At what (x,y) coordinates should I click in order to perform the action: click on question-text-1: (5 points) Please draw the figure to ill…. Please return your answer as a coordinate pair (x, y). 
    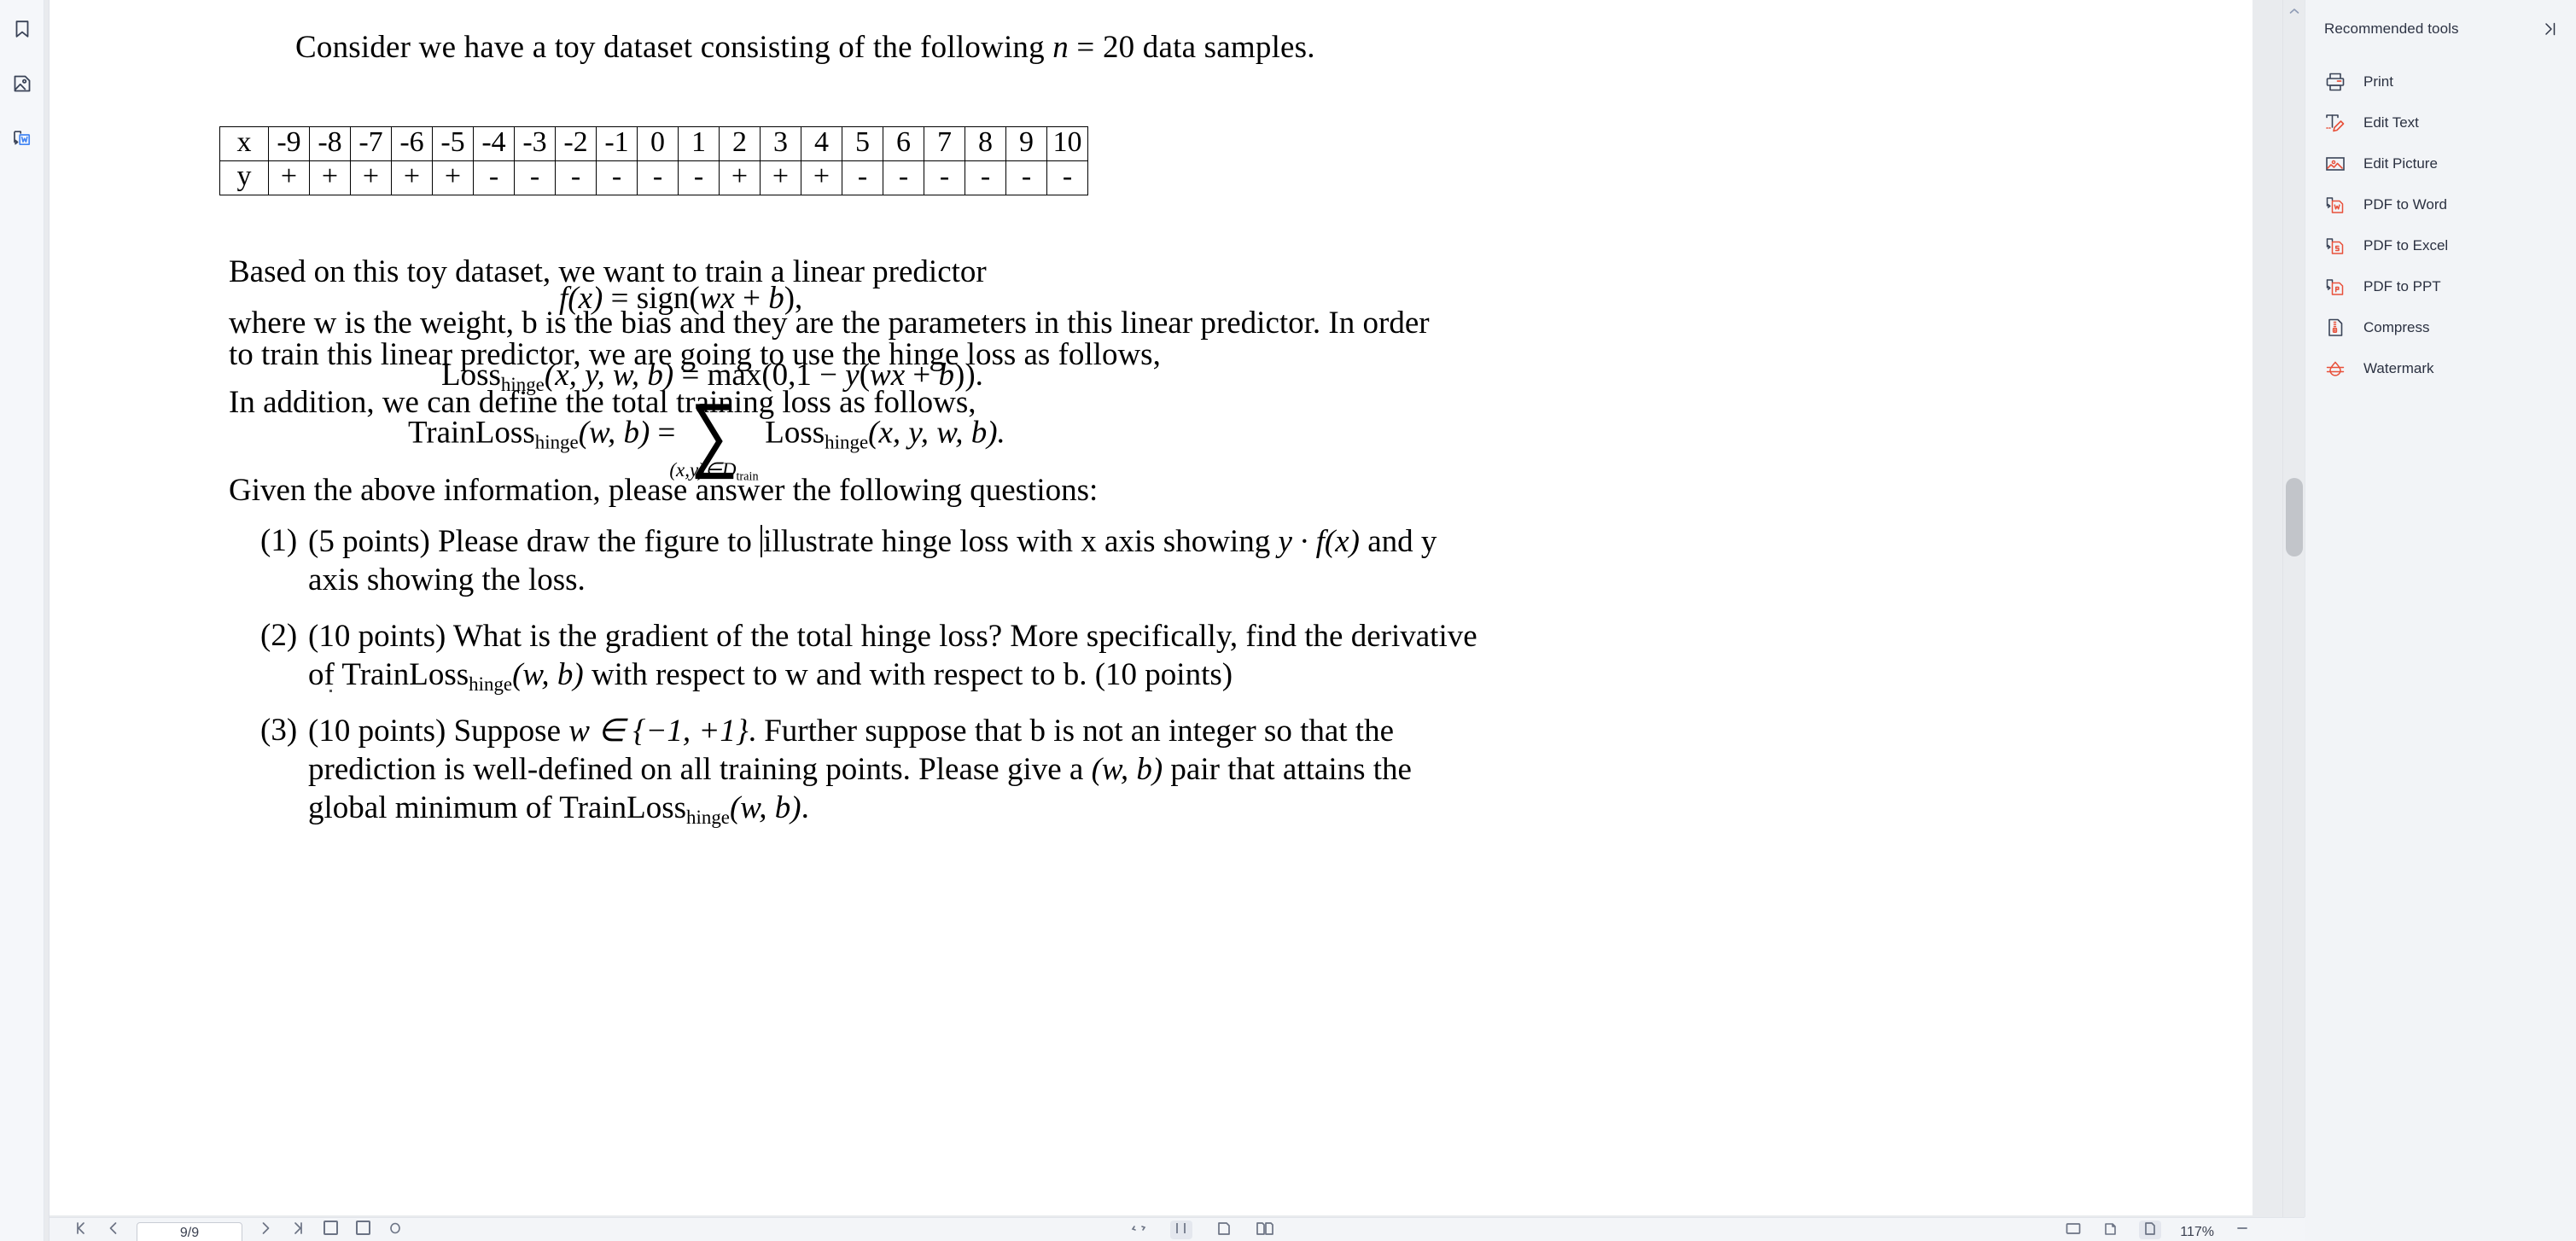
    Looking at the image, I should click on (872, 560).